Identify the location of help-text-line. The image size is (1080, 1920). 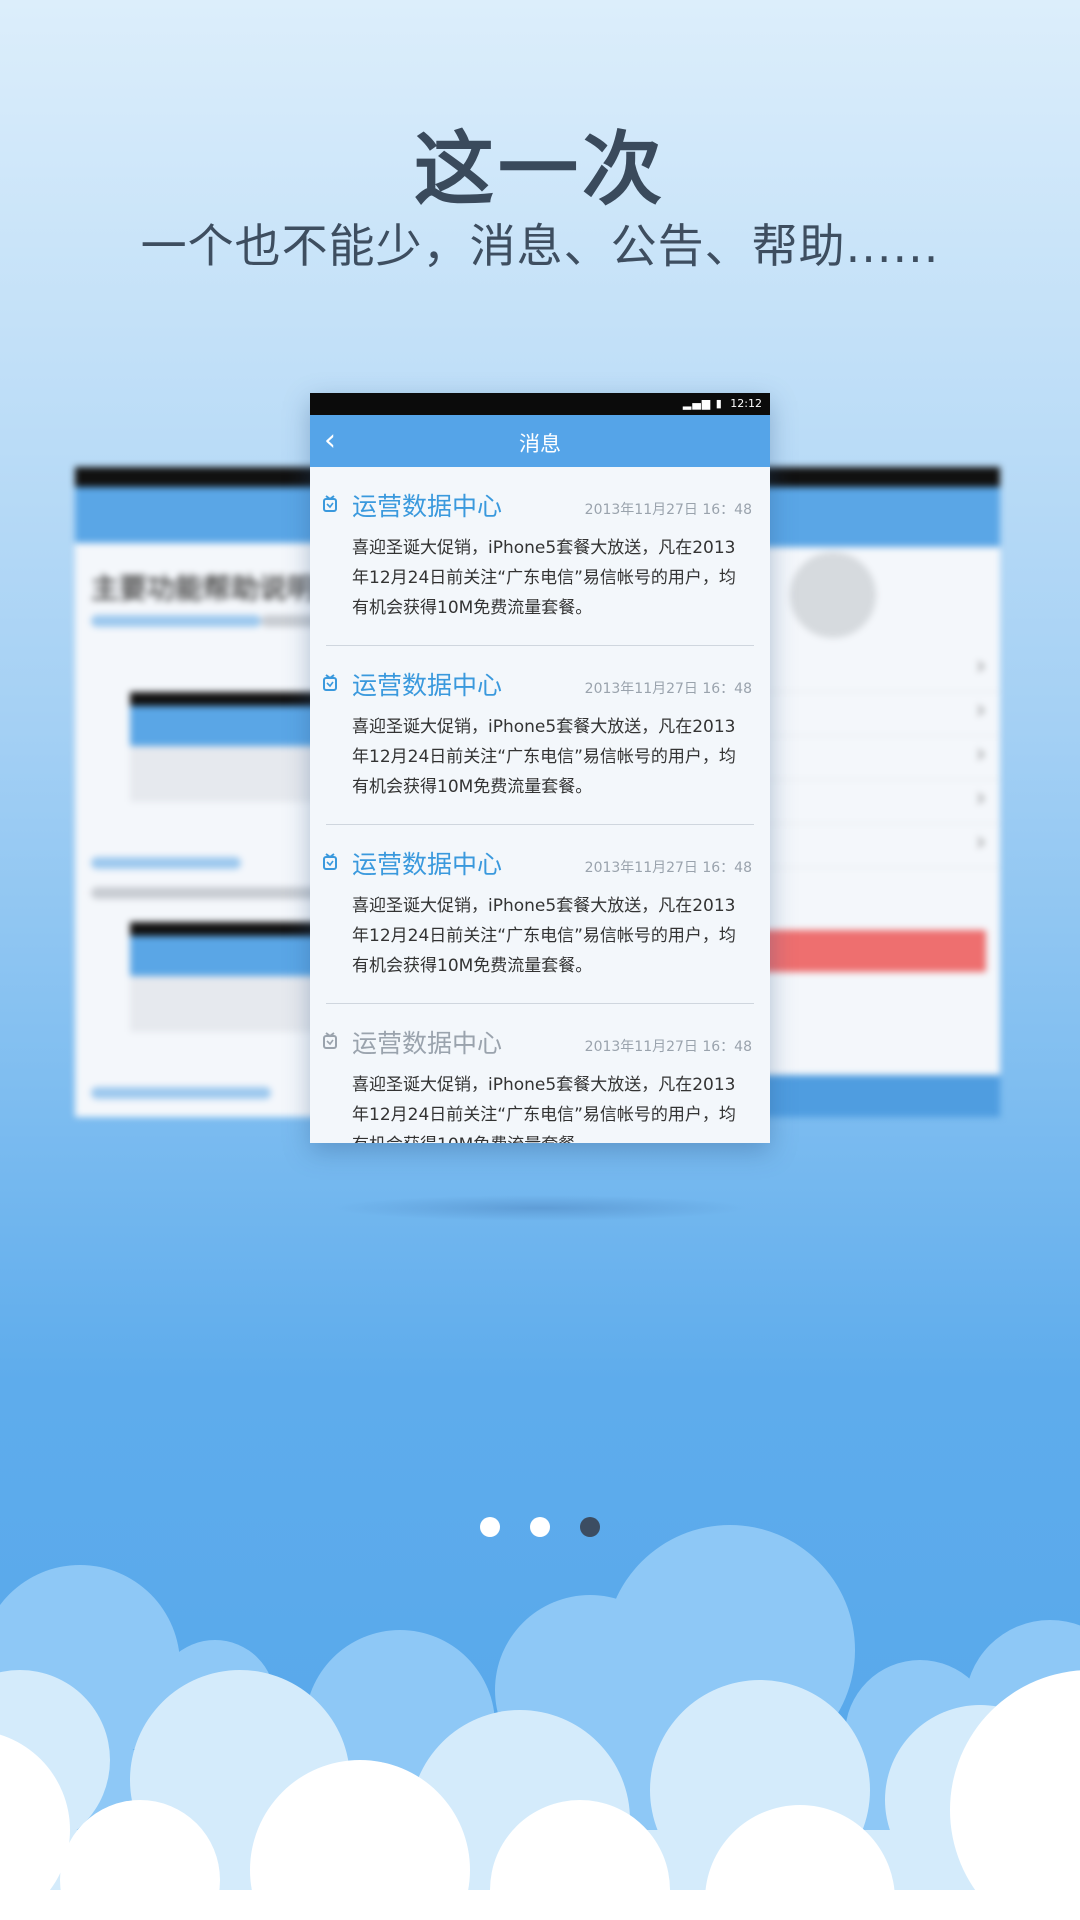
(216, 893).